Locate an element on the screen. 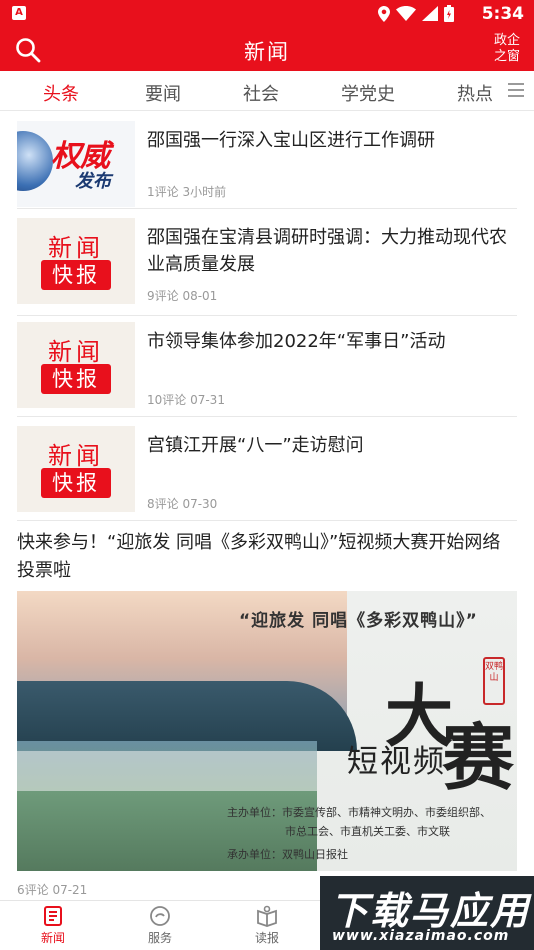 Image resolution: width=534 pixels, height=950 pixels. banner-undertaker: 承办单位：双鸭山日报社 is located at coordinates (287, 854).